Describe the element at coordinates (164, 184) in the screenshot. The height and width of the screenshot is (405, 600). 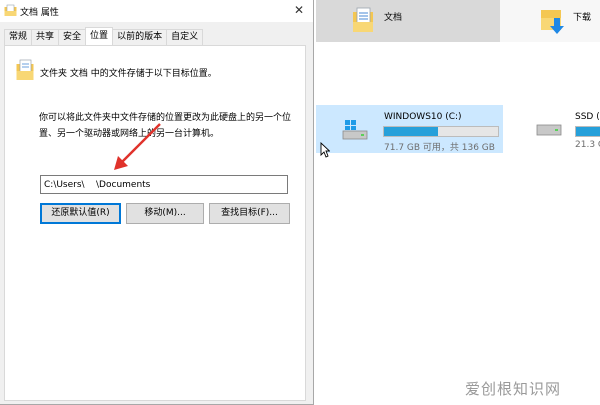
I see `location-path-input` at that location.